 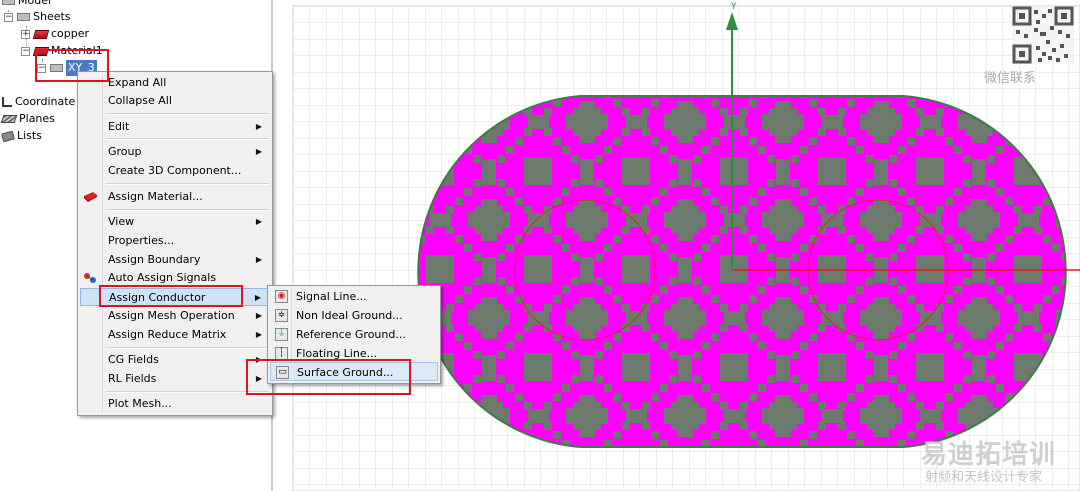 I want to click on tree-item-planes: Planes, so click(x=27, y=119).